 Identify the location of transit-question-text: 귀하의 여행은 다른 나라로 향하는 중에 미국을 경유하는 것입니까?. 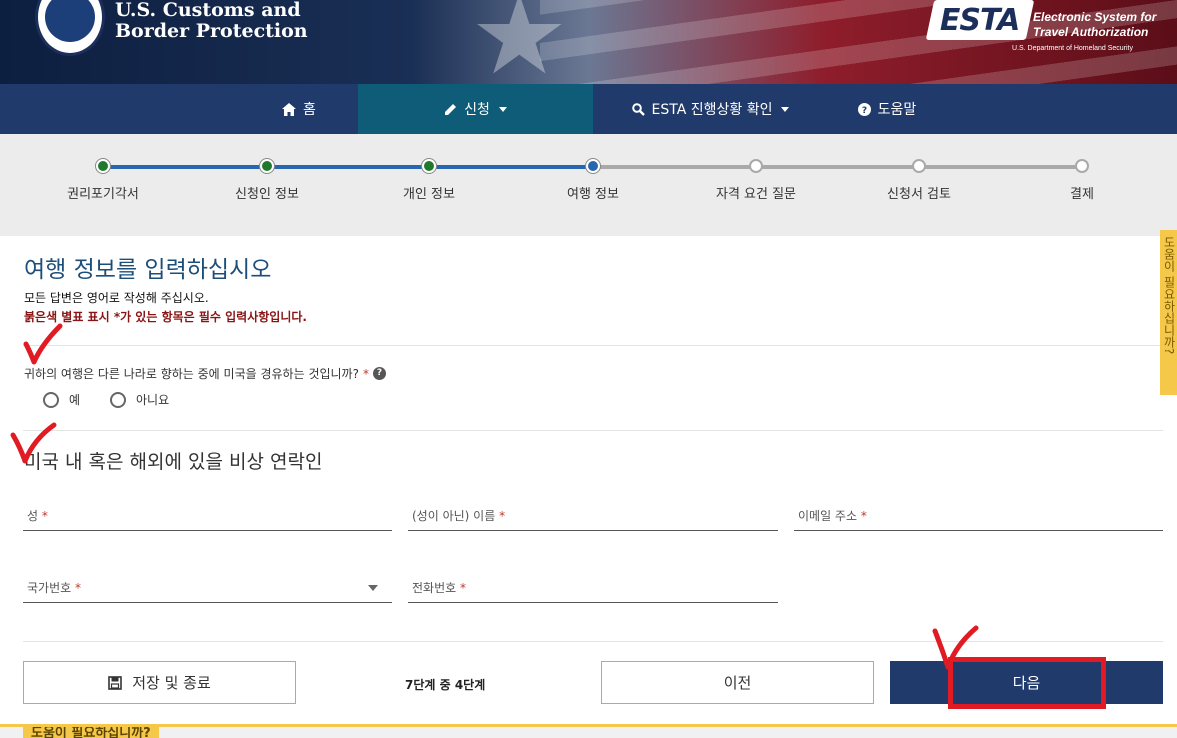
(191, 374).